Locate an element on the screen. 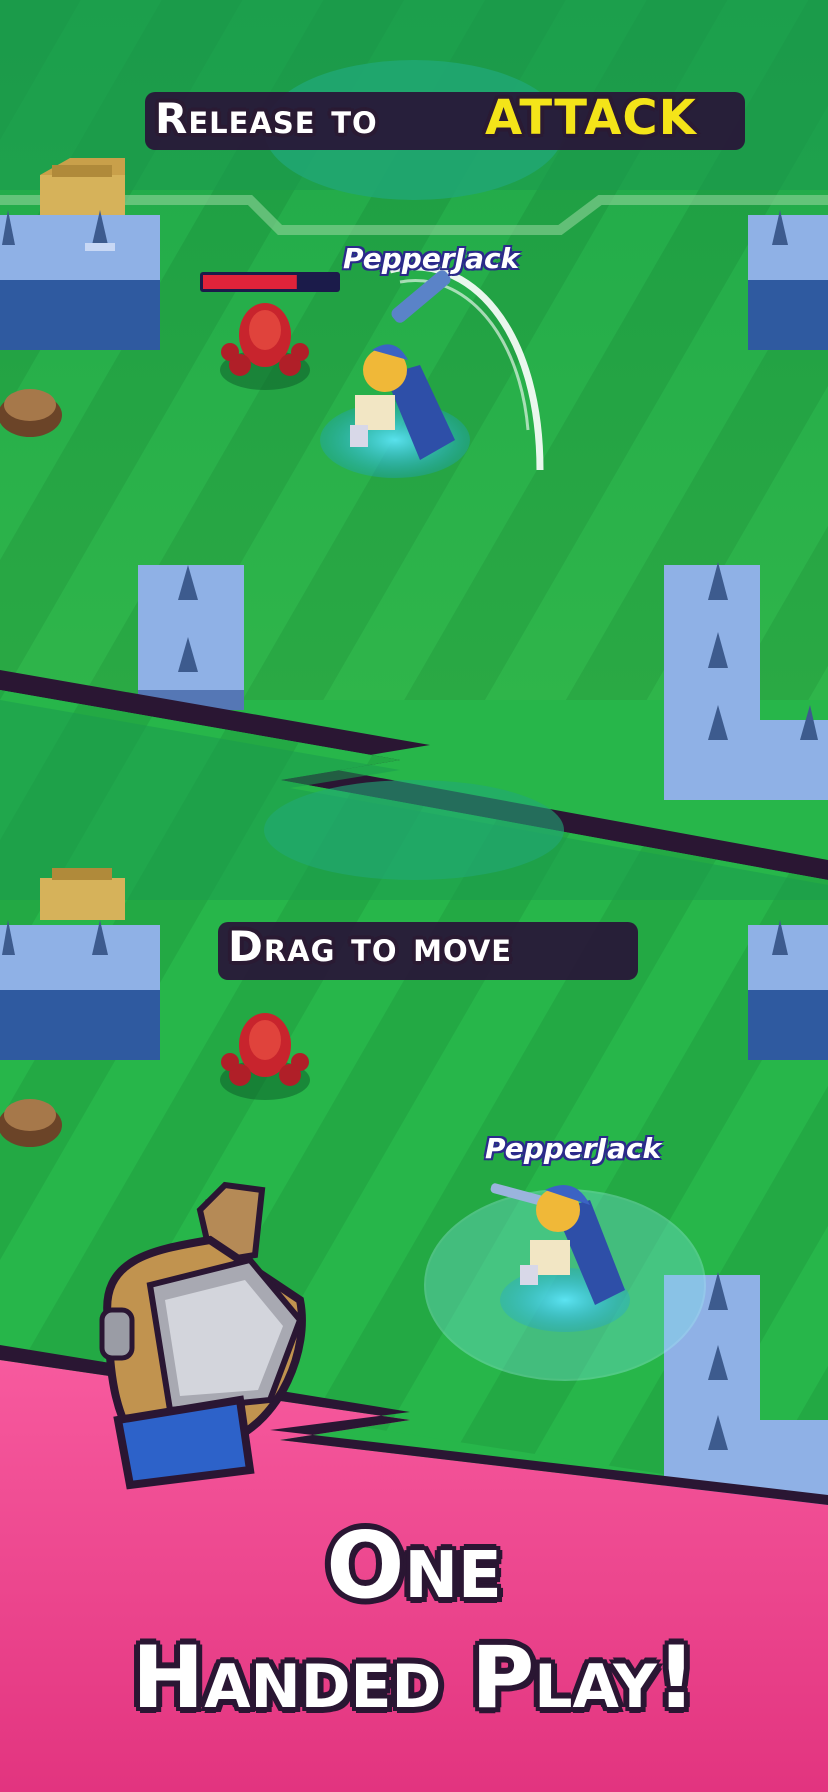  enemy-health-bar is located at coordinates (270, 282).